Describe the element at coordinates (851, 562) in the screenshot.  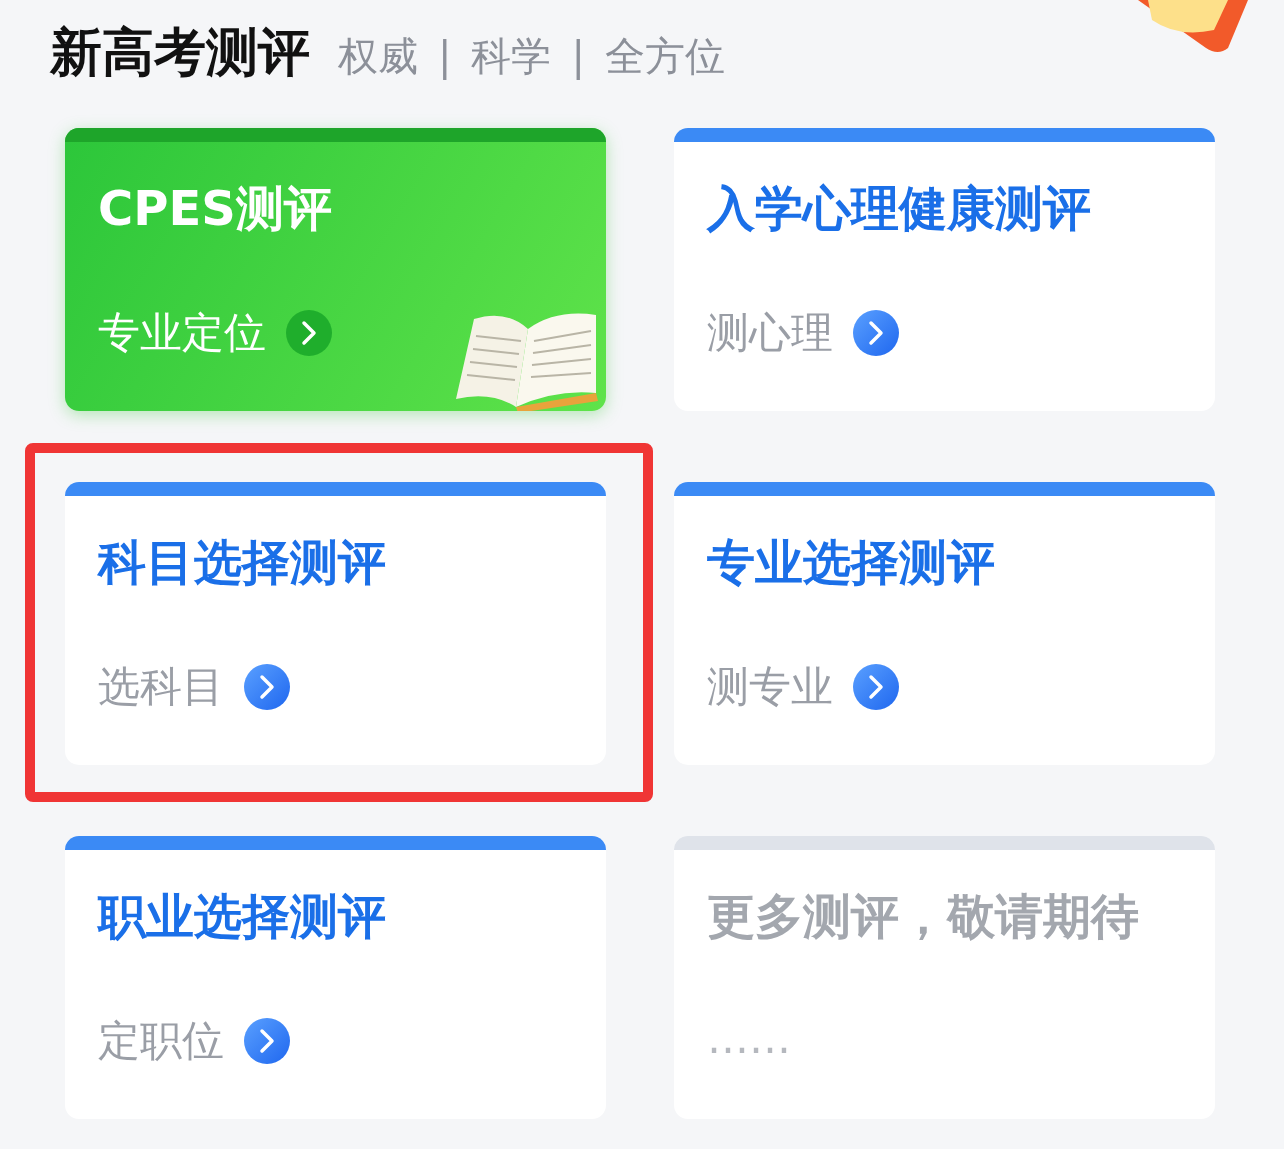
I see `card-title: 专业选择测评` at that location.